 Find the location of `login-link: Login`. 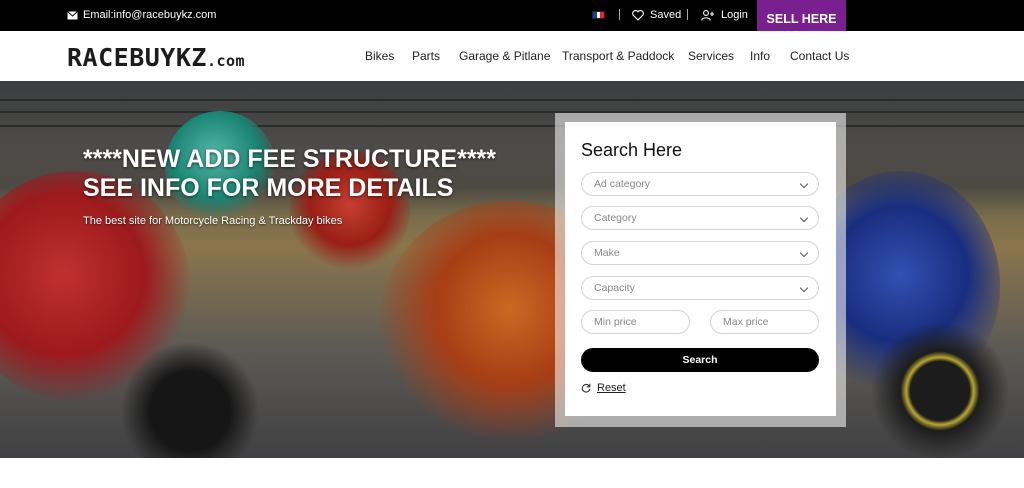

login-link: Login is located at coordinates (724, 15).